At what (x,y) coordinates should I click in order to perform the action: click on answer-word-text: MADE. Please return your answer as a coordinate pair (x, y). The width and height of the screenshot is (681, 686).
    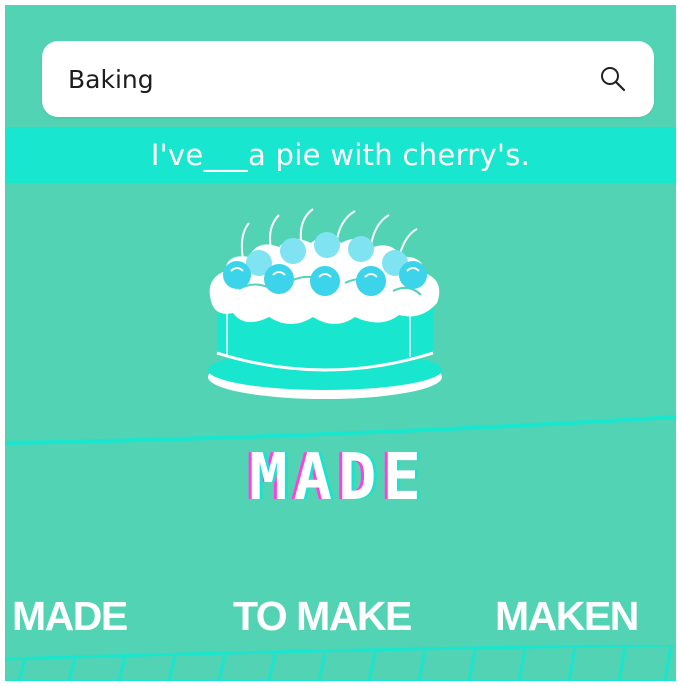
    Looking at the image, I should click on (338, 478).